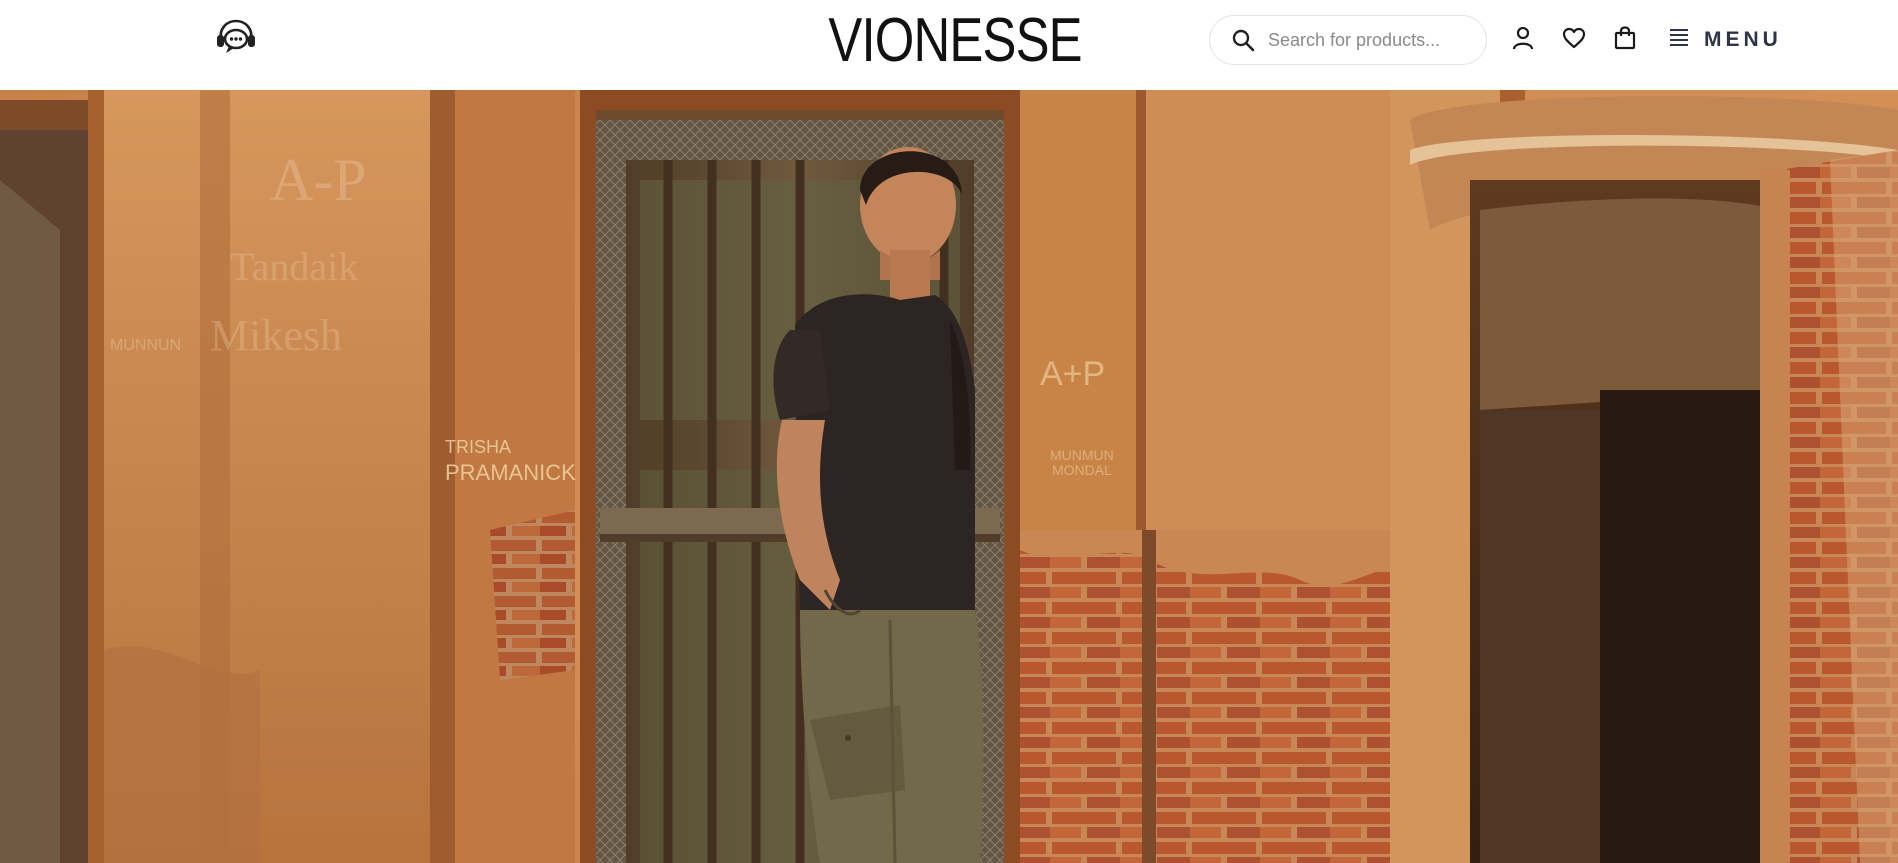  I want to click on search-icon, so click(1243, 40).